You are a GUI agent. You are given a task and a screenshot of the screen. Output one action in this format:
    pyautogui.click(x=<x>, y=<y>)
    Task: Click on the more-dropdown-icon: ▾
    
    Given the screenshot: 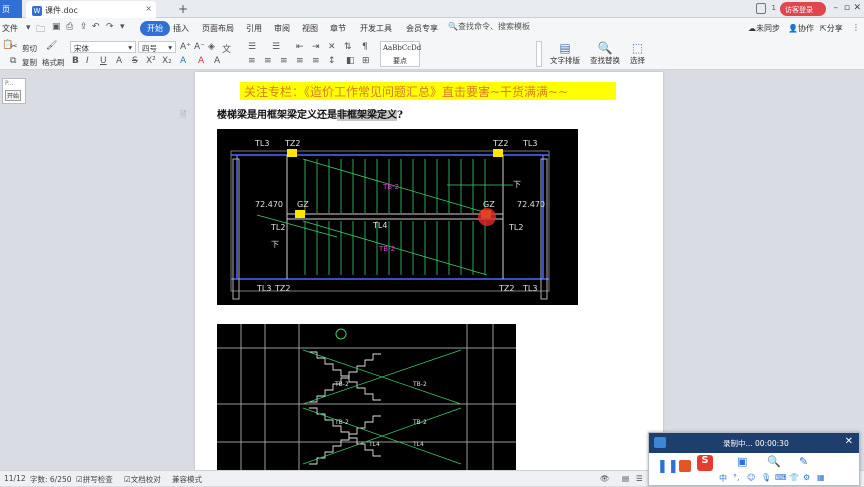 What is the action you would take?
    pyautogui.click(x=122, y=27)
    